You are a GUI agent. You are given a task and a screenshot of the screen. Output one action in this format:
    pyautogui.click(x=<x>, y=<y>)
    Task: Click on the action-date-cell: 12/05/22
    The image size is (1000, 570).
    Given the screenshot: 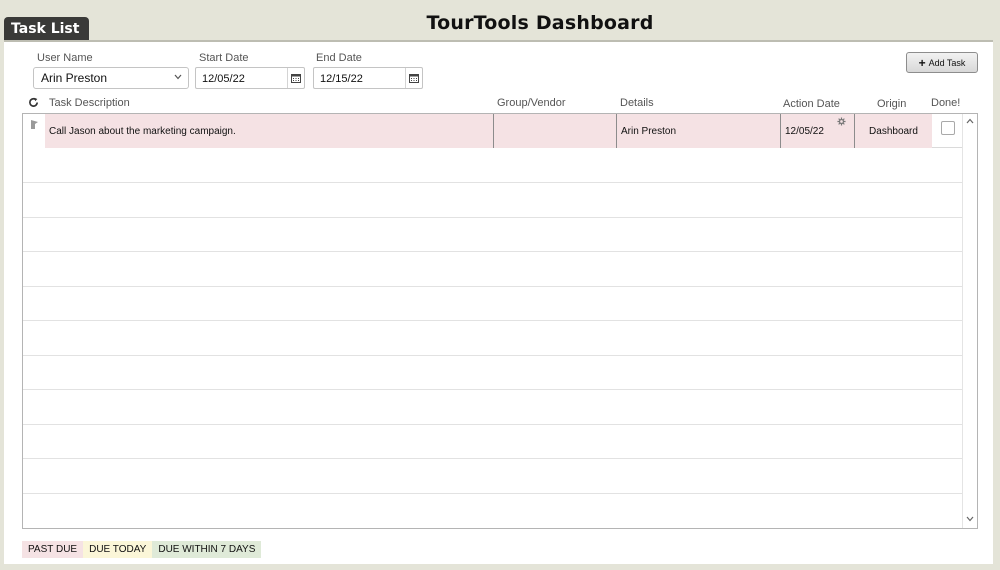 What is the action you would take?
    pyautogui.click(x=818, y=131)
    